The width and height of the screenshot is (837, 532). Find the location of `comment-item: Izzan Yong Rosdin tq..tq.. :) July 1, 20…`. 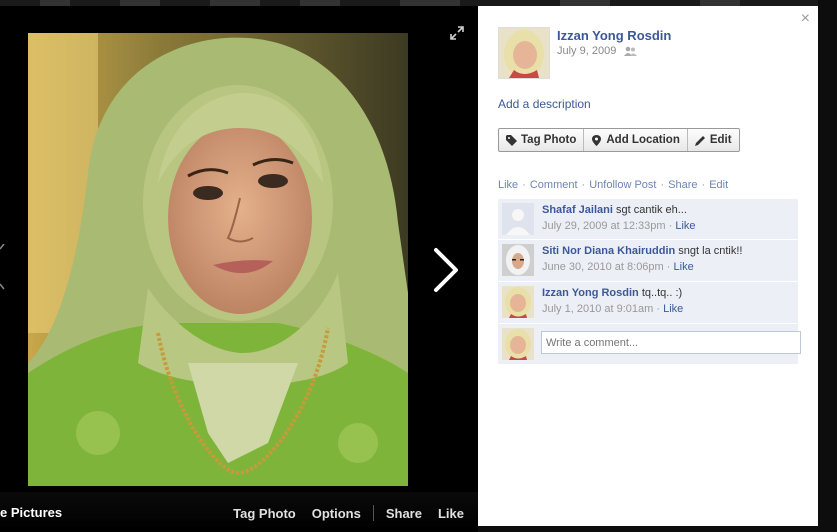

comment-item: Izzan Yong Rosdin tq..tq.. :) July 1, 20… is located at coordinates (648, 303).